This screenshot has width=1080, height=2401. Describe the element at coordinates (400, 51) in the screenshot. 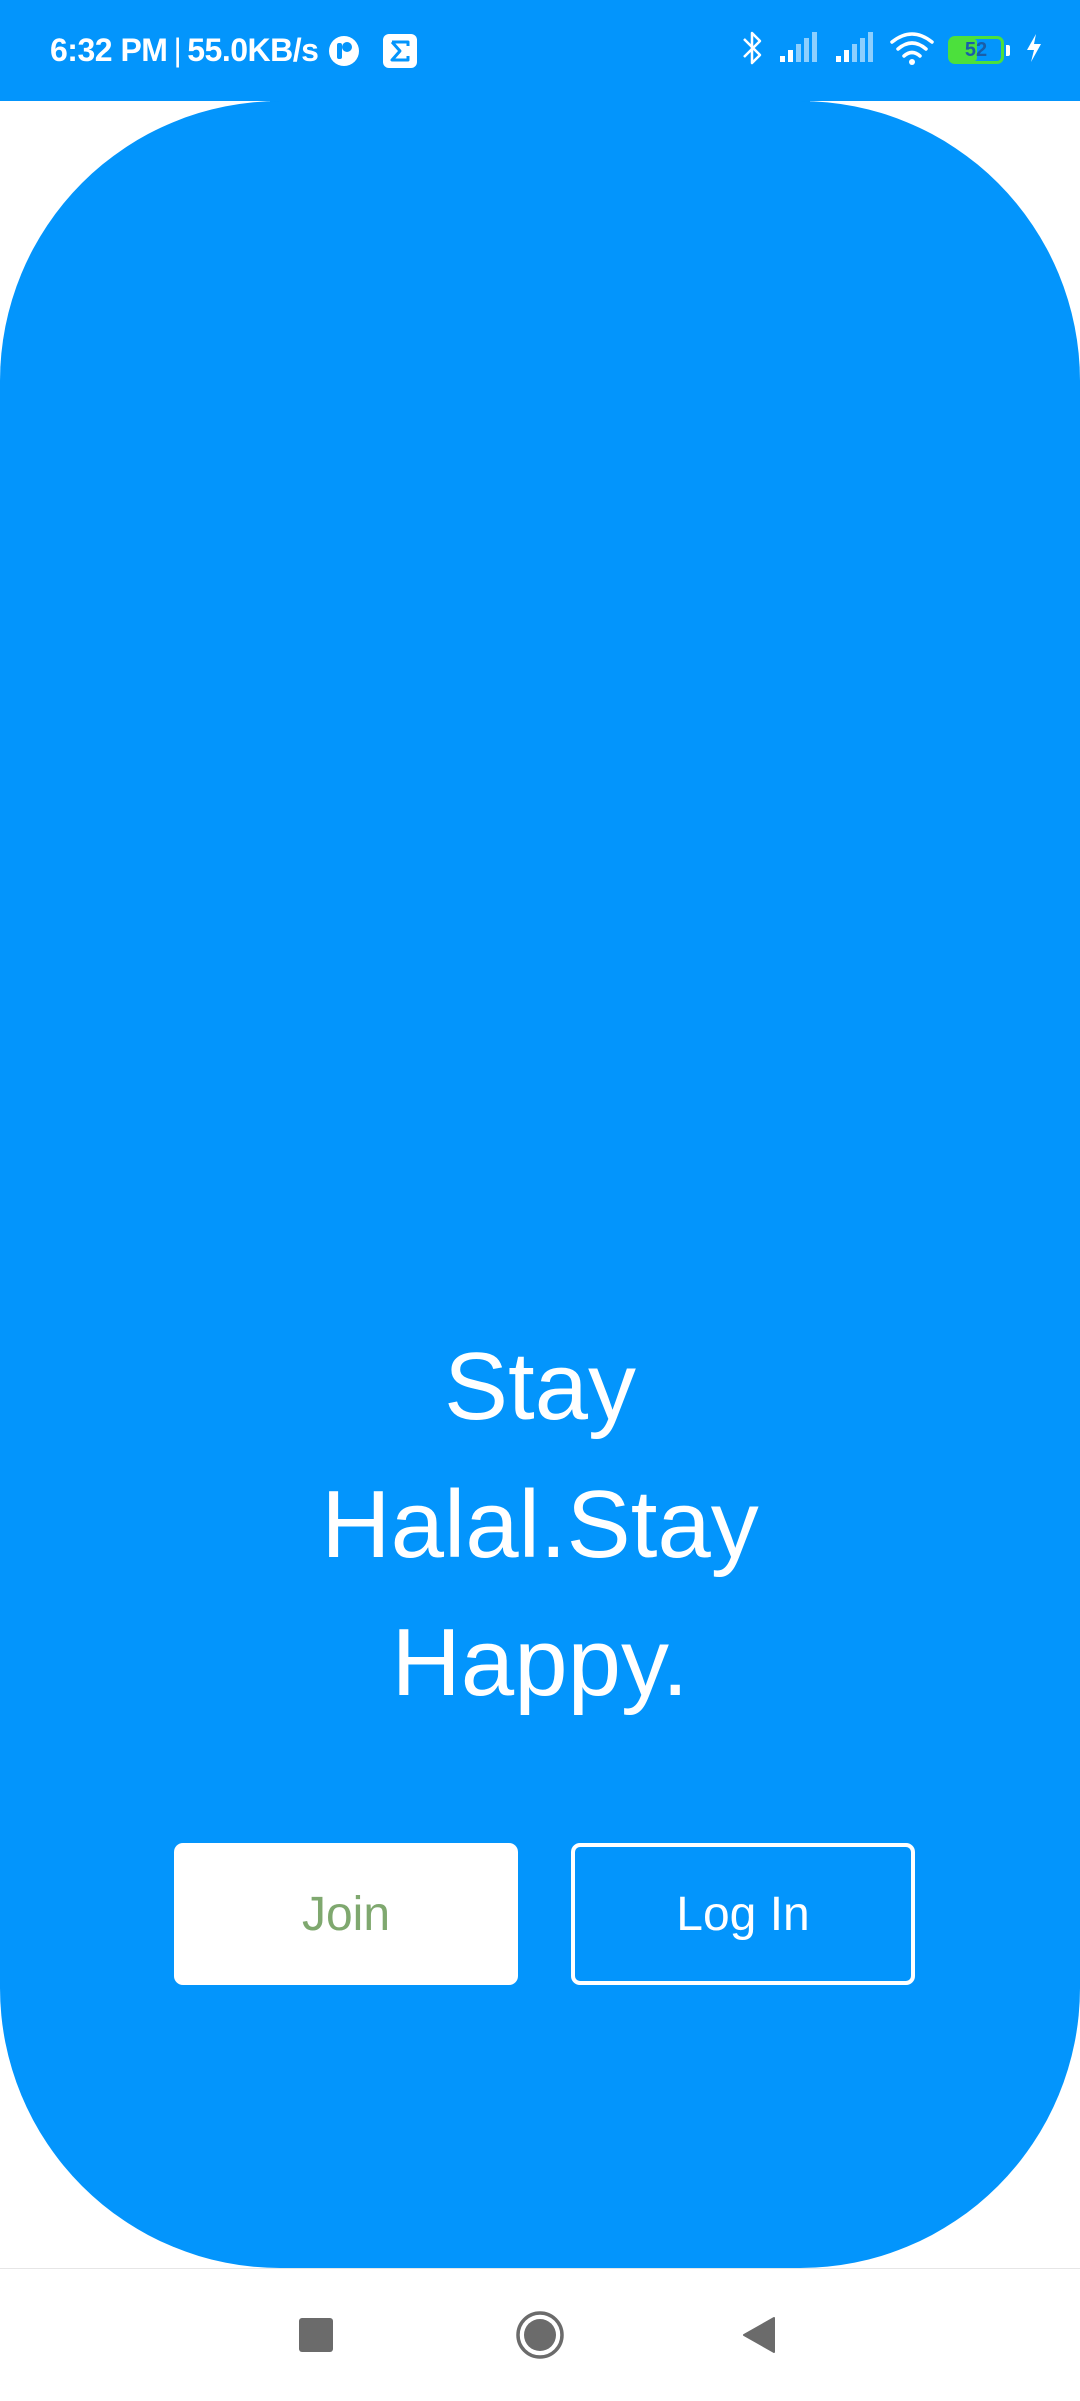

I see `sigma-app-icon` at that location.